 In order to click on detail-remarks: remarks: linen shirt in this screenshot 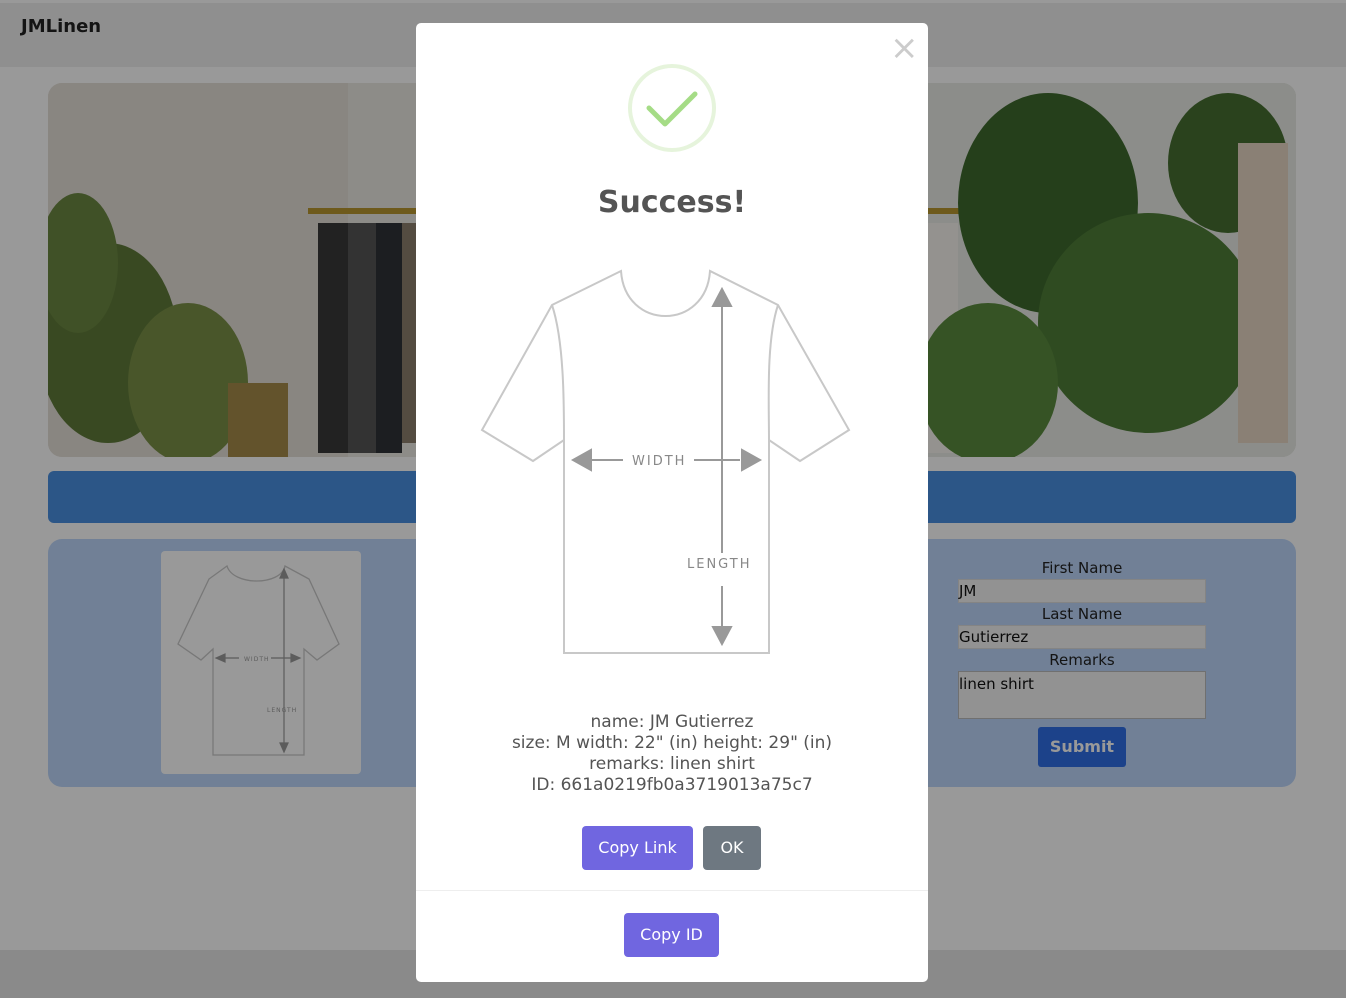, I will do `click(672, 764)`.